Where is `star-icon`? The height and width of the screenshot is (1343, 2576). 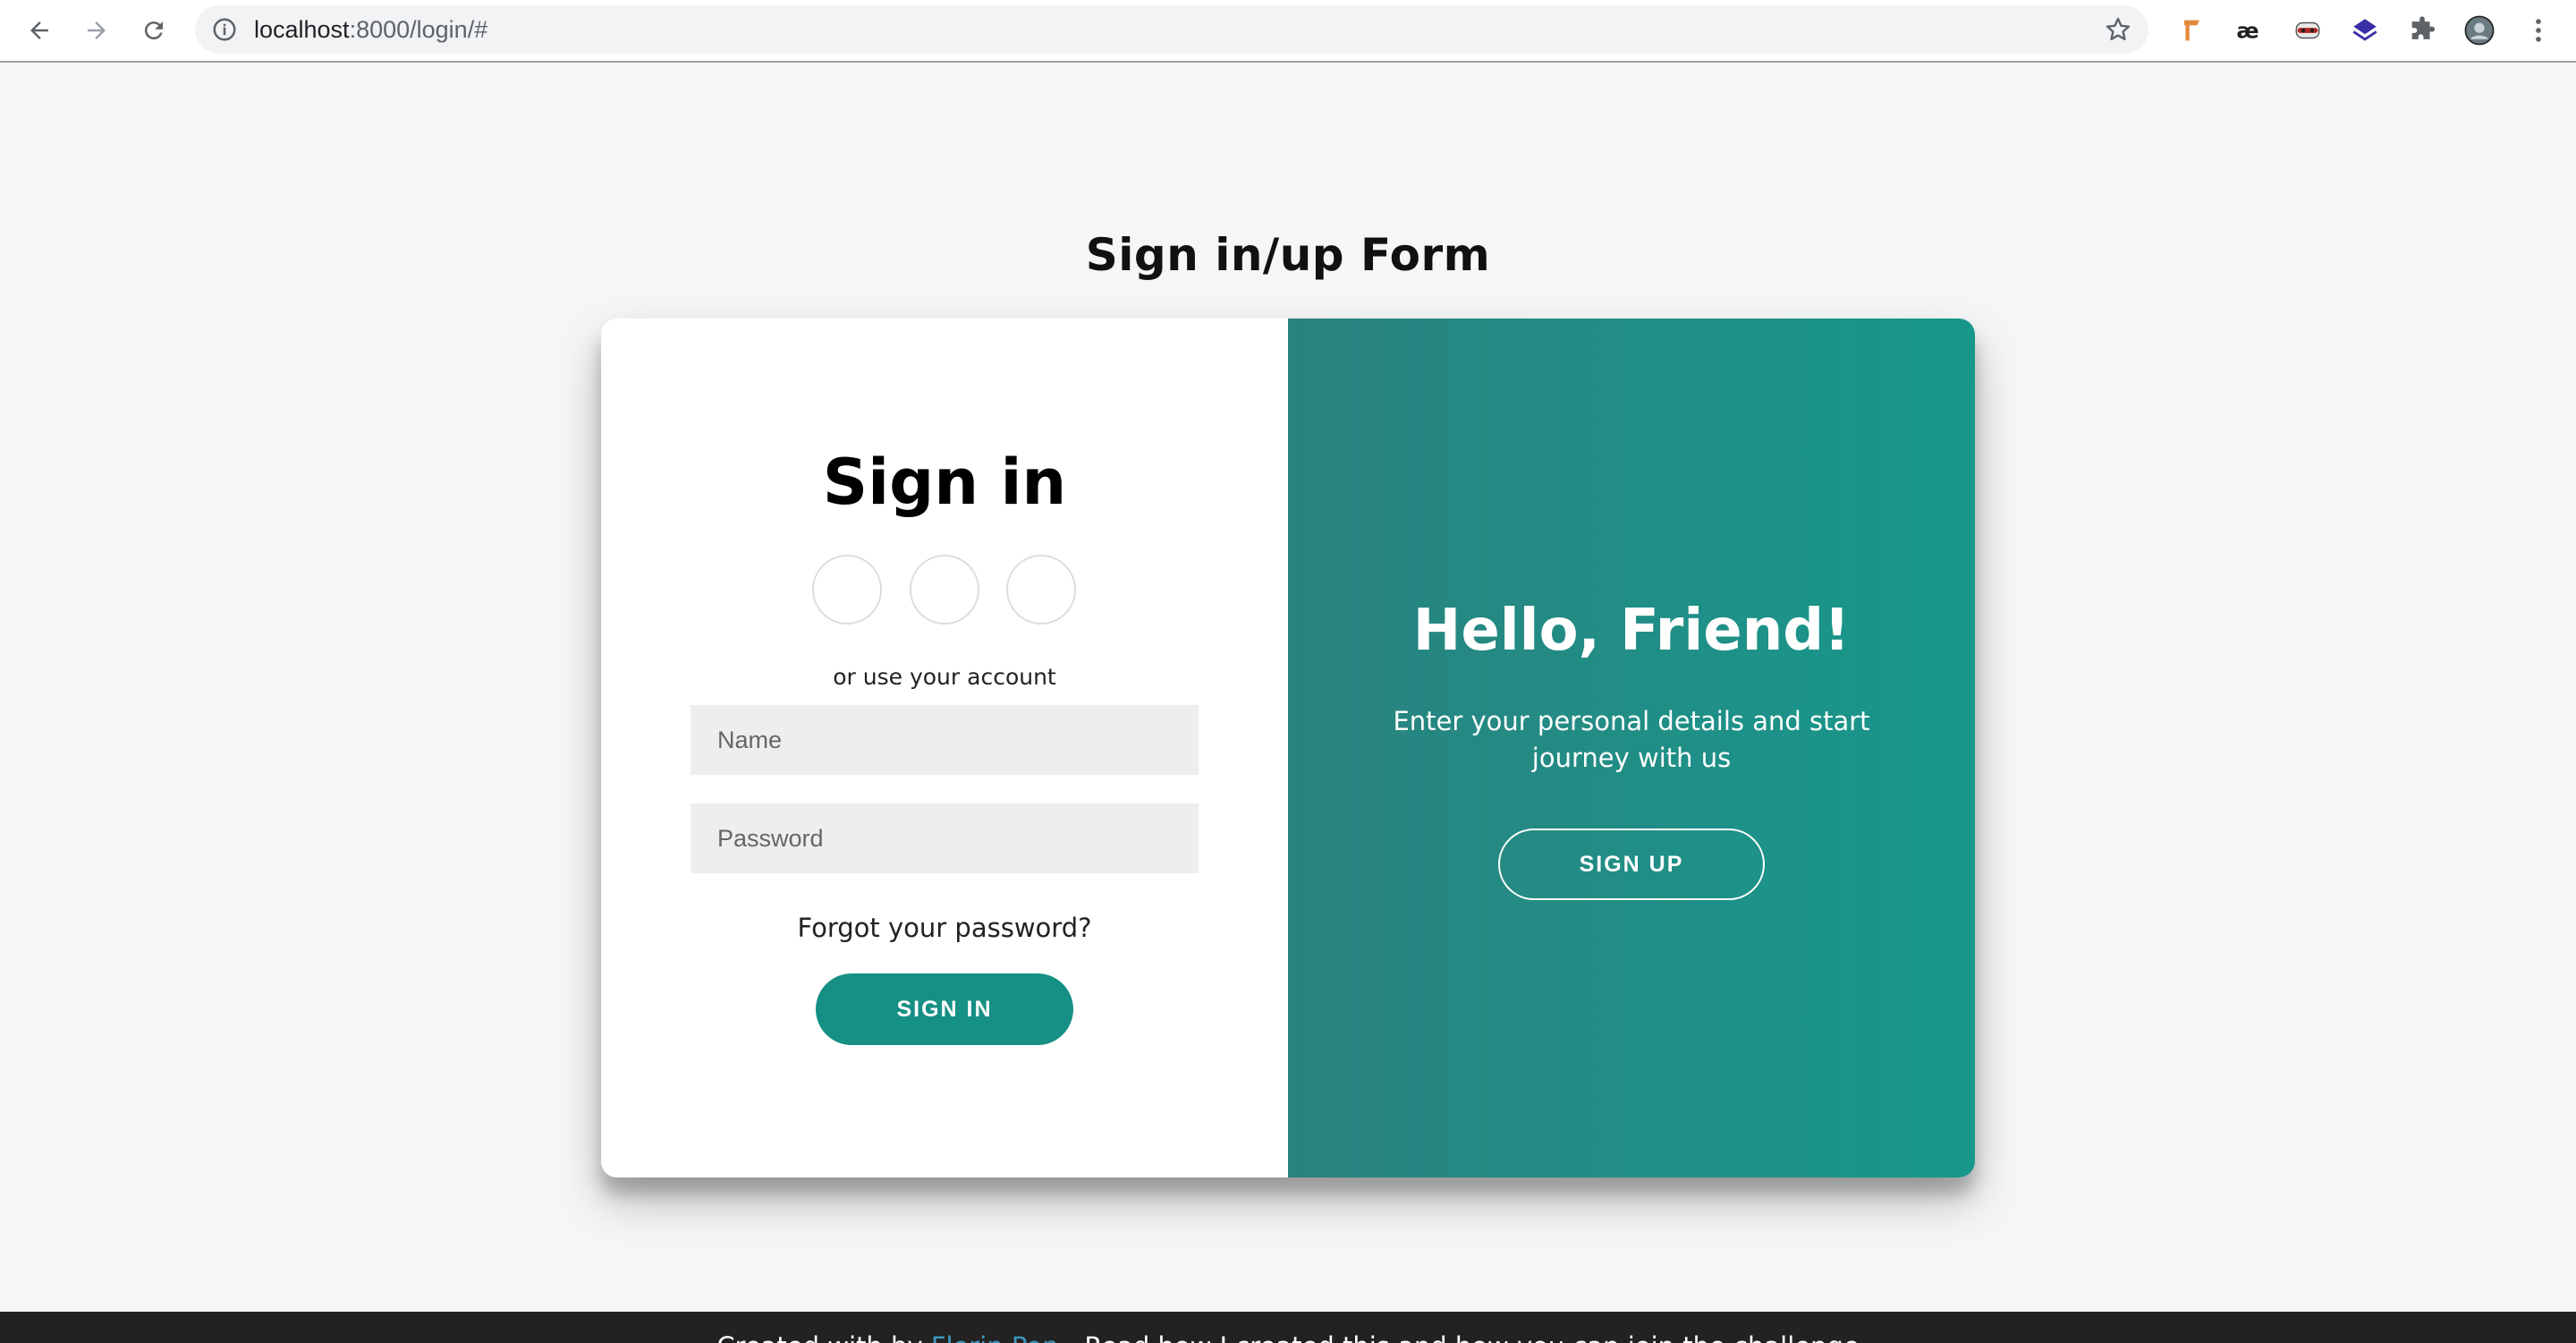 star-icon is located at coordinates (2118, 29).